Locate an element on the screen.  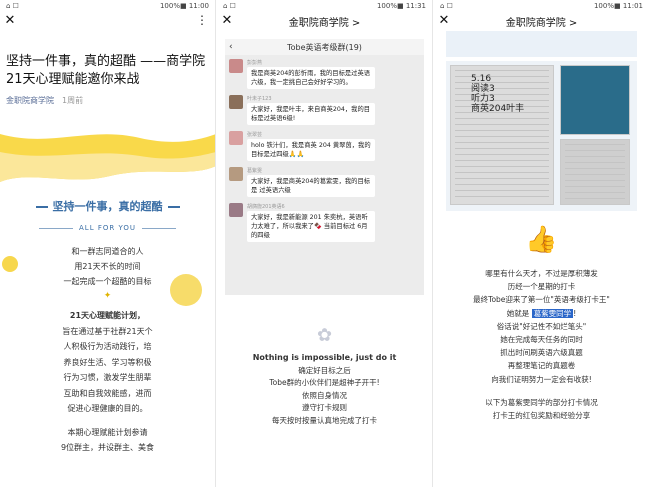
checkin-photos: 5.16 阅读3 听力3 商英204叶丰 is located at coordinates (541, 136).